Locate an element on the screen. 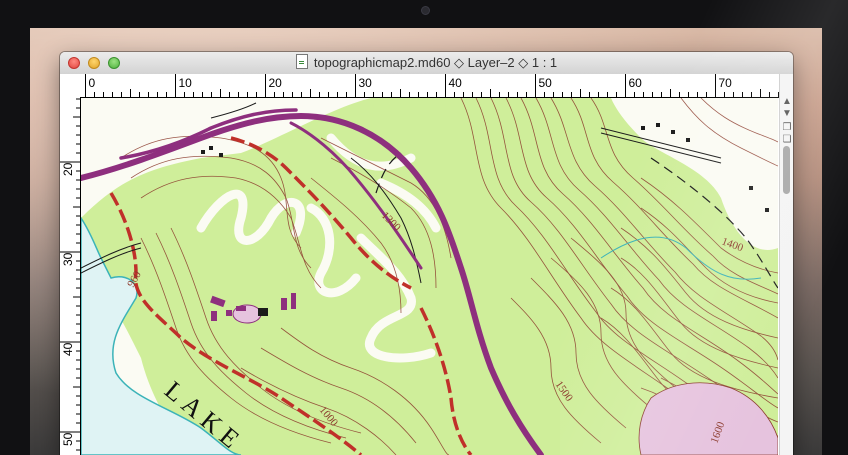 Image resolution: width=848 pixels, height=455 pixels. ruler-top-label: 40 is located at coordinates (456, 83).